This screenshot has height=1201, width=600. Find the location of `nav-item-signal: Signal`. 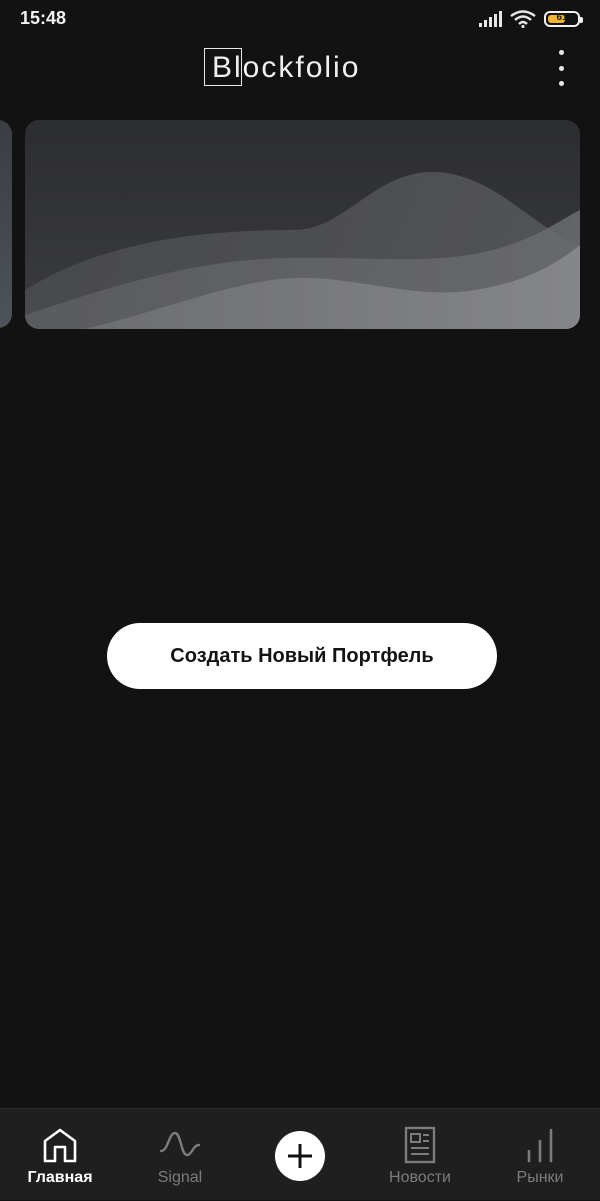

nav-item-signal: Signal is located at coordinates (180, 1155).